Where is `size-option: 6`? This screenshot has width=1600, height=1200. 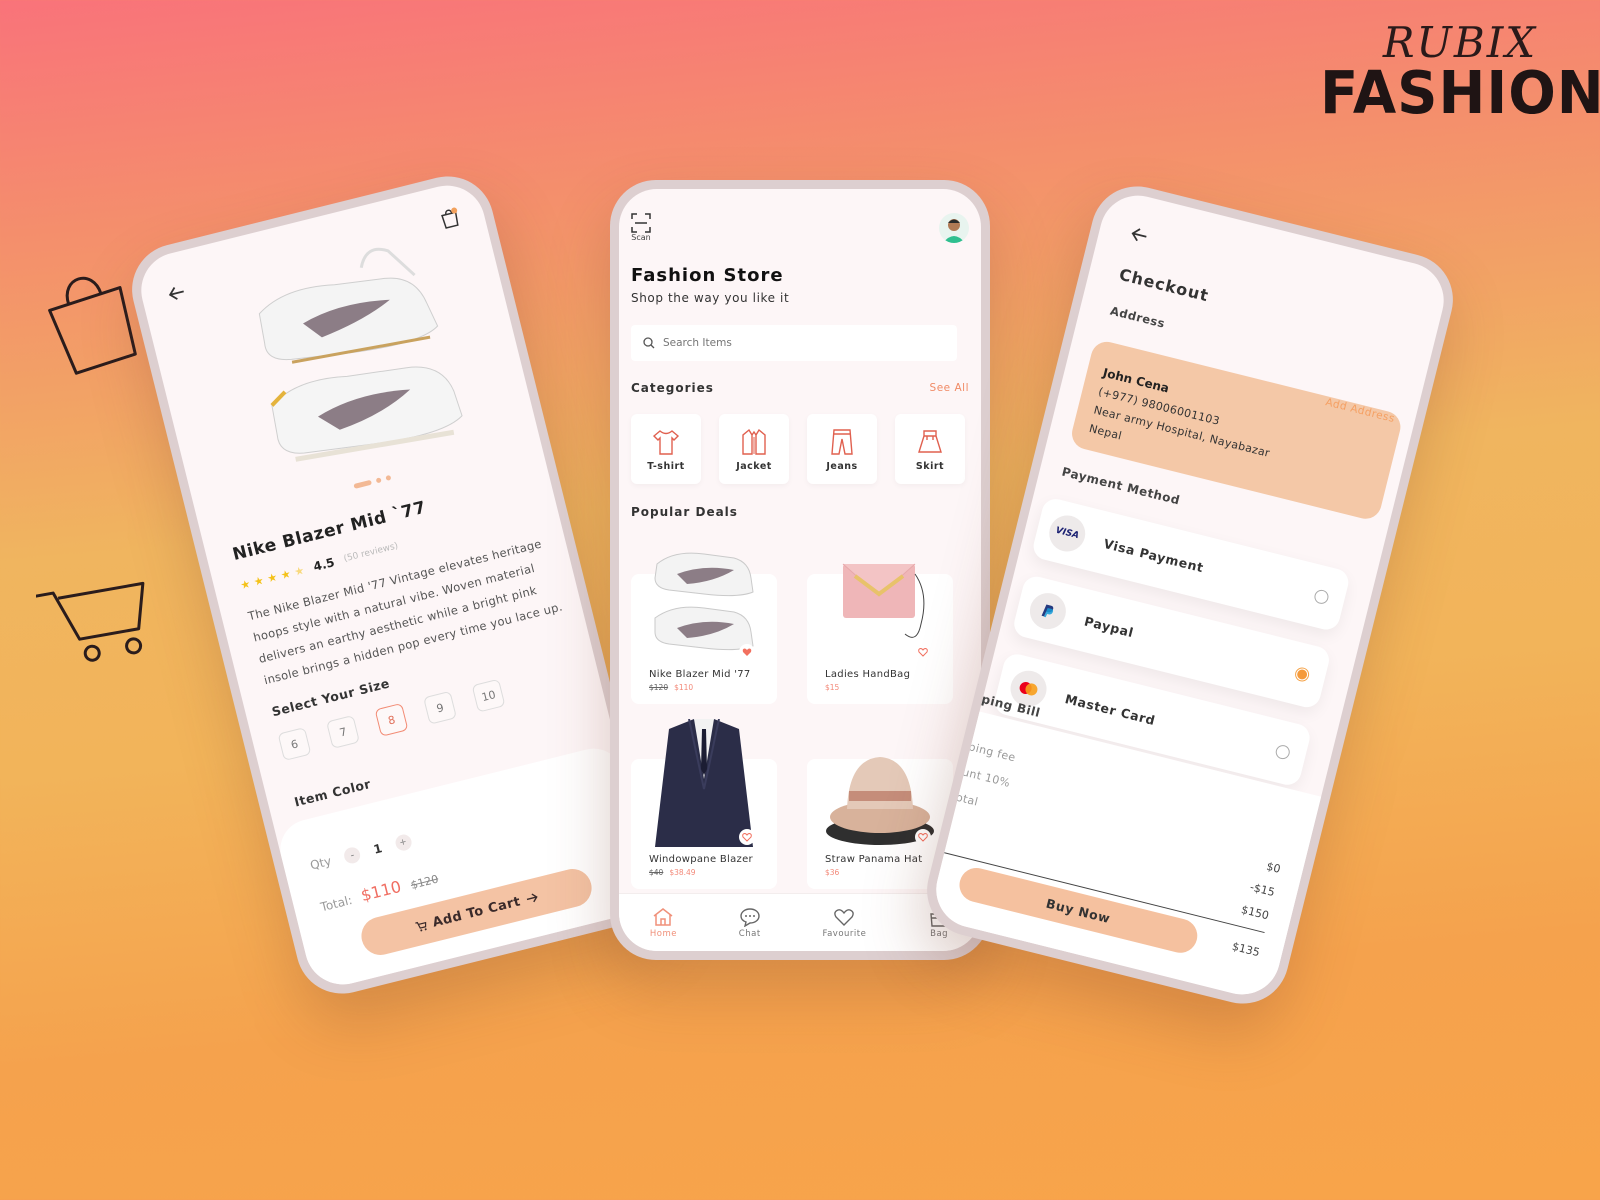 size-option: 6 is located at coordinates (294, 744).